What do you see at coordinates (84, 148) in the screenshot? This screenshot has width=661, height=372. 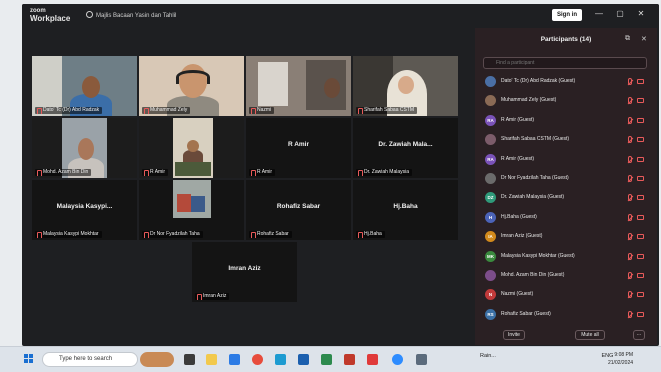 I see `video-tile: Mohd. Azam Bin Din` at bounding box center [84, 148].